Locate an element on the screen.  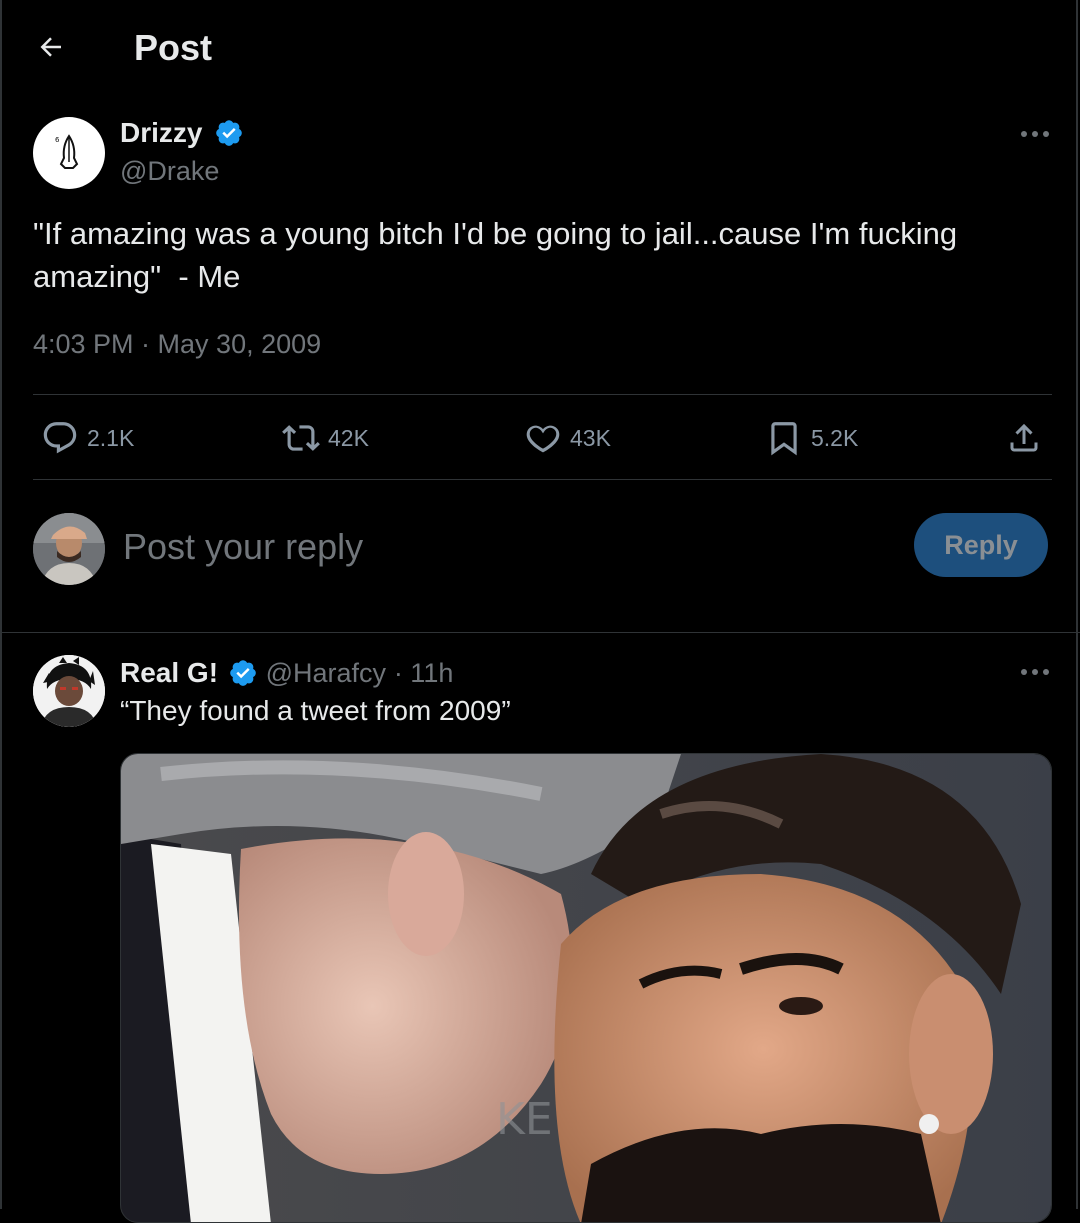
reply-action: 2.1K is located at coordinates (87, 438).